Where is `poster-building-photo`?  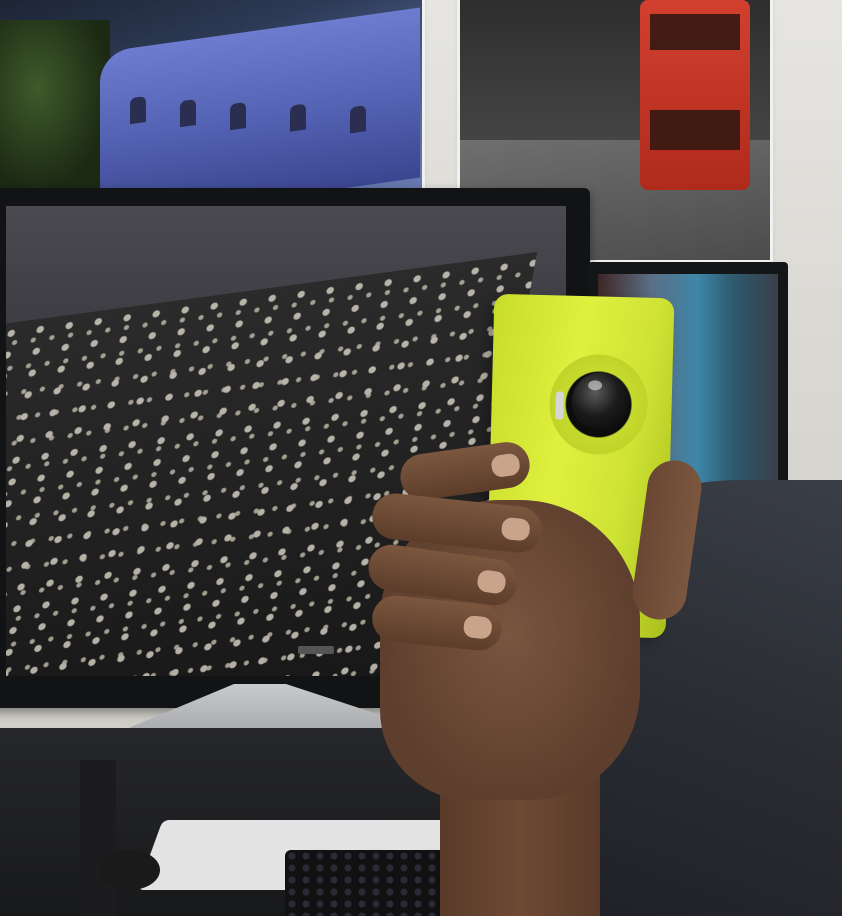
poster-building-photo is located at coordinates (211, 105).